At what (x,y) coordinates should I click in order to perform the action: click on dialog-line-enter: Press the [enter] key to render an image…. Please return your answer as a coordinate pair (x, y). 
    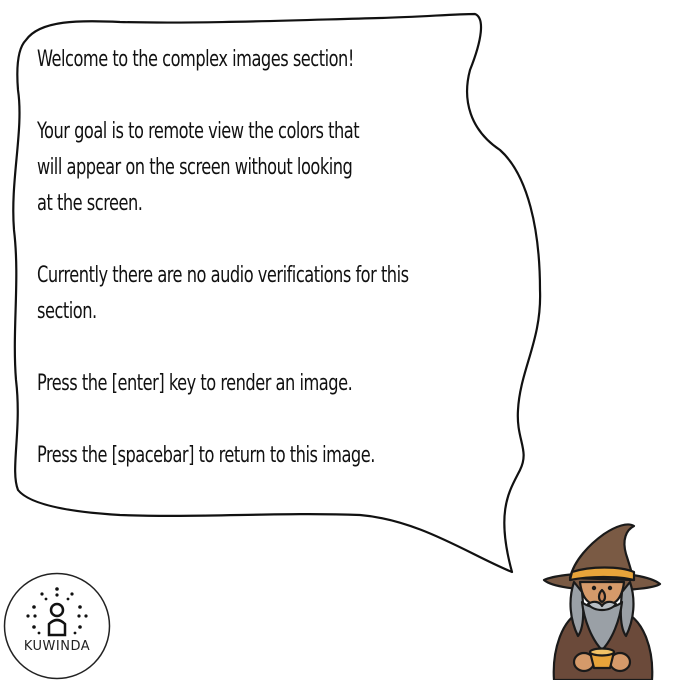
    Looking at the image, I should click on (195, 383).